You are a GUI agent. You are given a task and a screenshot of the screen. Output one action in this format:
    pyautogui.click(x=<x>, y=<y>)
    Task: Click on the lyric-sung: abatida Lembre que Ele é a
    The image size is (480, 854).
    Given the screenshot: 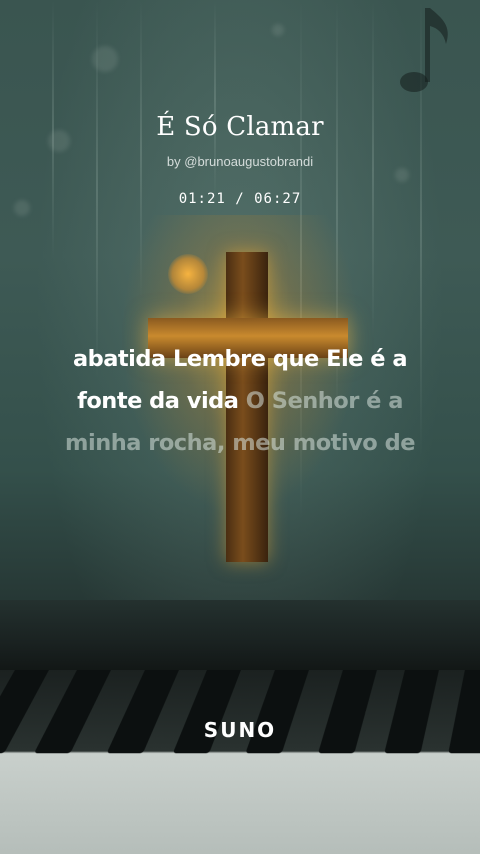 What is the action you would take?
    pyautogui.click(x=240, y=359)
    